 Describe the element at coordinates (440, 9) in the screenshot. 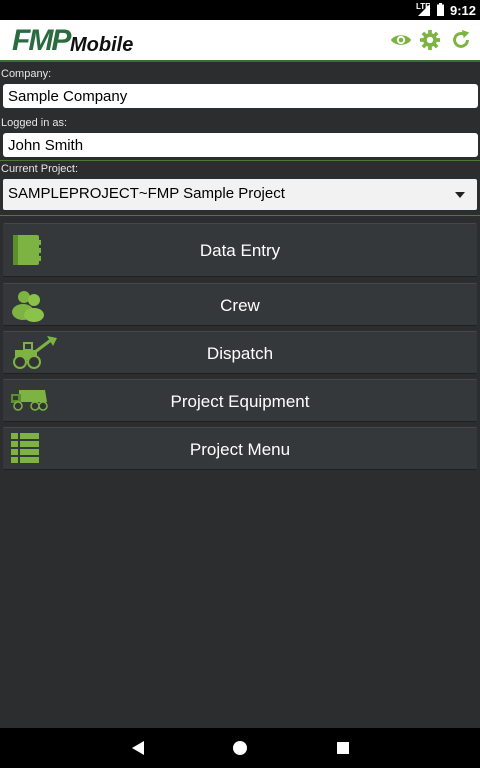

I see `battery-icon` at that location.